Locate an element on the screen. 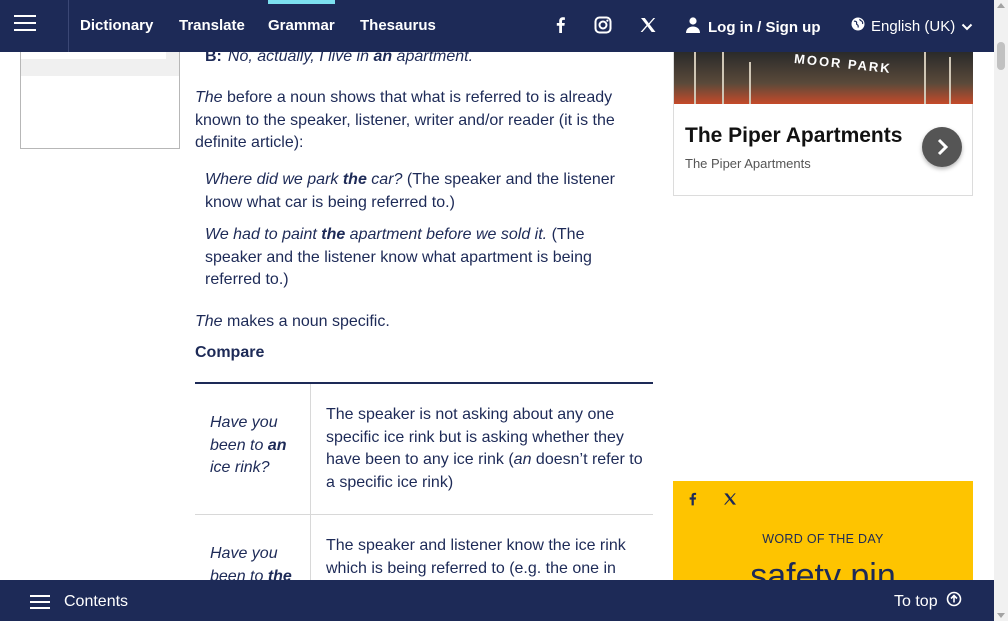 The image size is (1008, 621). paragraph-specific: The makes a noun specific. is located at coordinates (292, 321).